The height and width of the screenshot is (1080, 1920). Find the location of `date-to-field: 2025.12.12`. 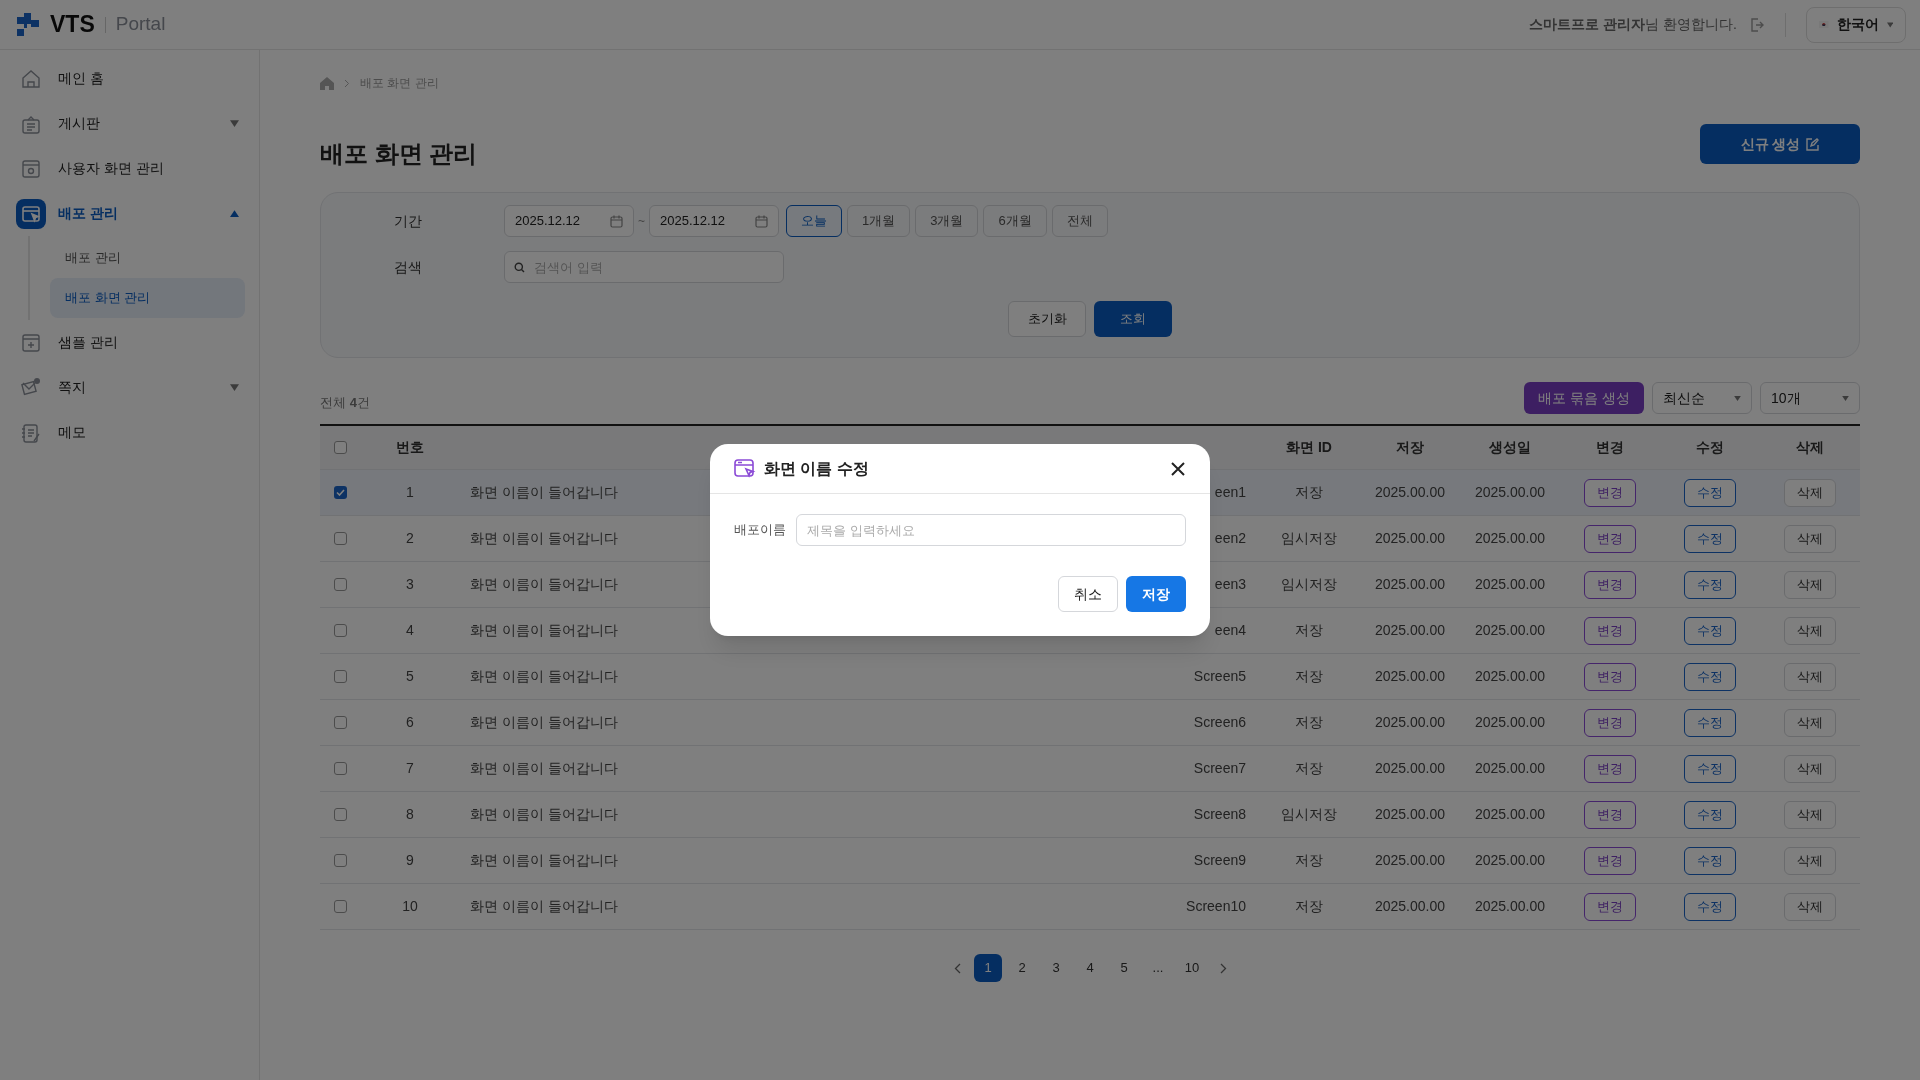

date-to-field: 2025.12.12 is located at coordinates (714, 221).